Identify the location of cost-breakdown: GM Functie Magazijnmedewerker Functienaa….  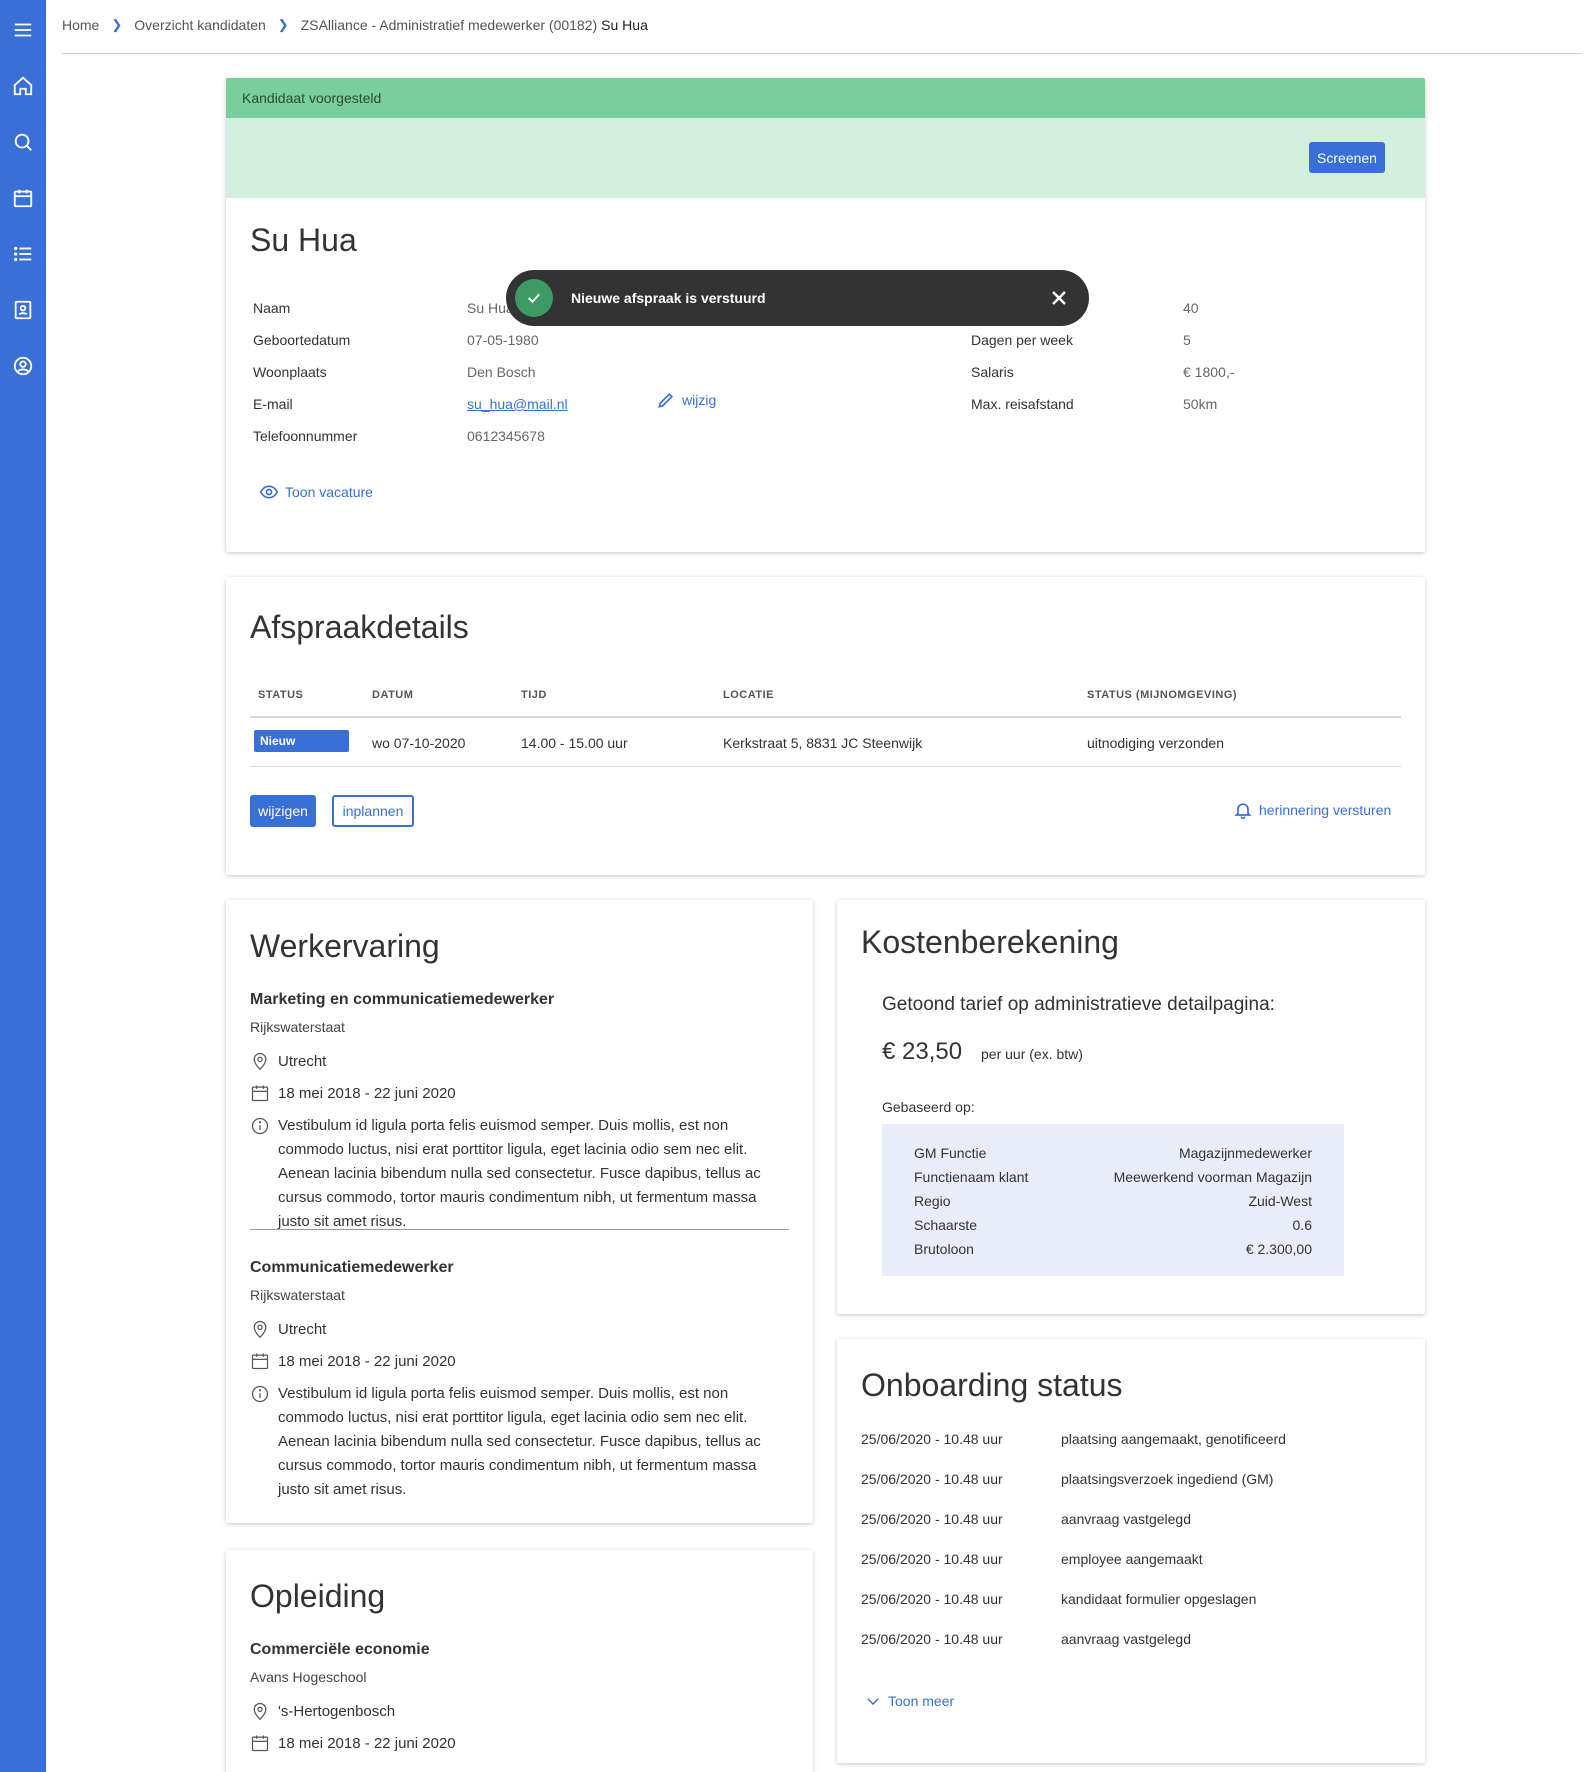
(1113, 1200).